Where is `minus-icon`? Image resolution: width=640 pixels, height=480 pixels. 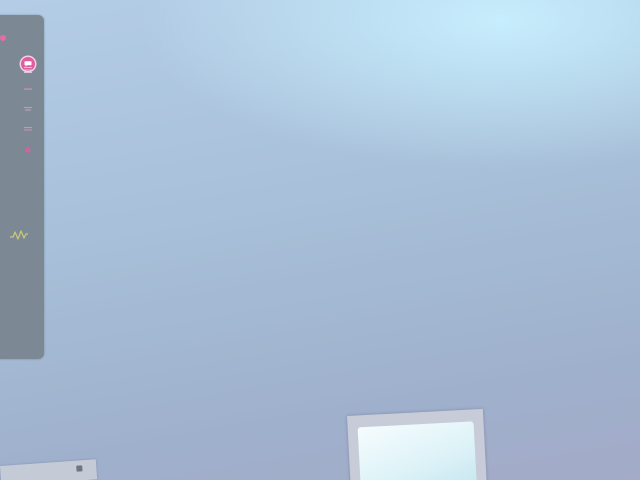
minus-icon is located at coordinates (28, 89).